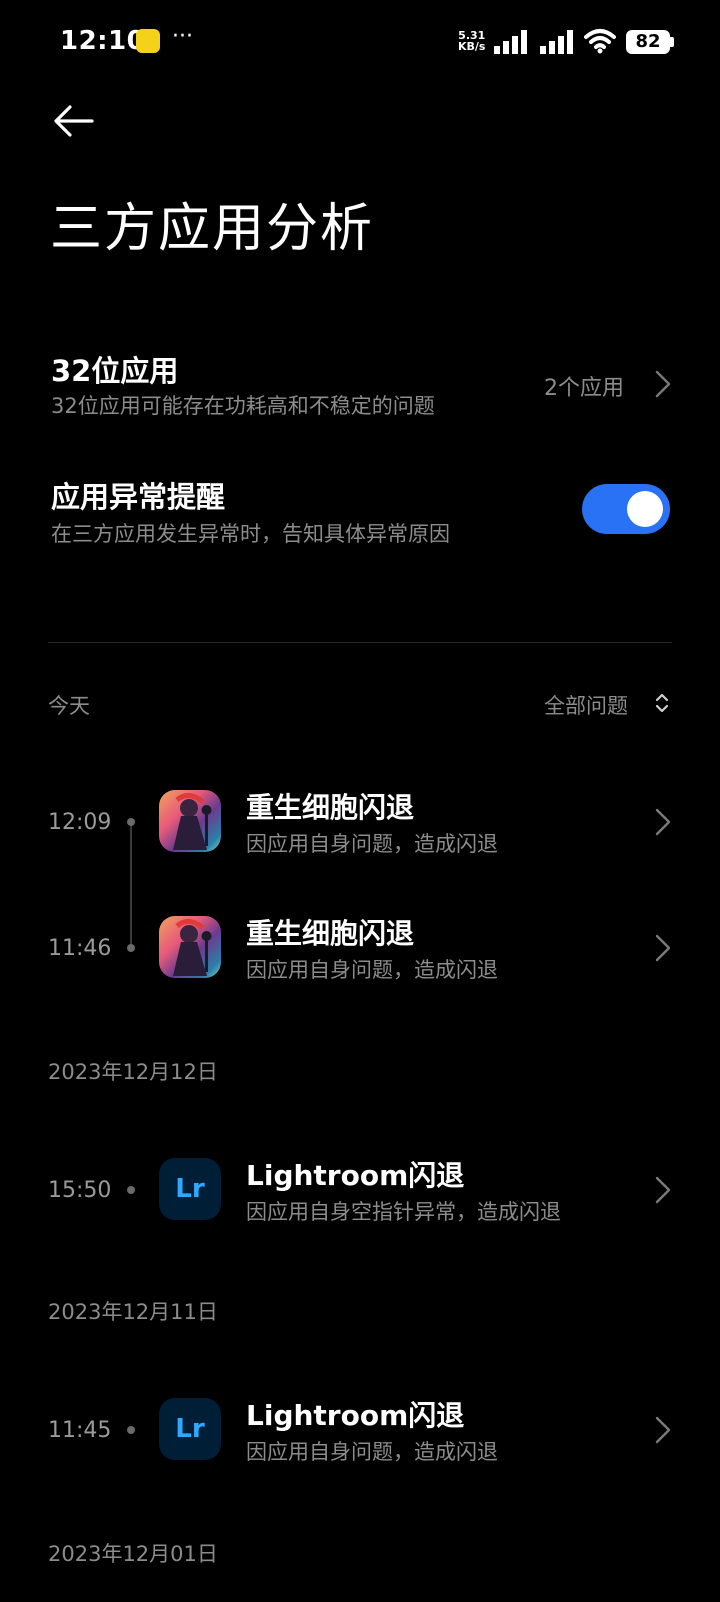 Image resolution: width=720 pixels, height=1602 pixels. What do you see at coordinates (672, 42) in the screenshot?
I see `battery-tip` at bounding box center [672, 42].